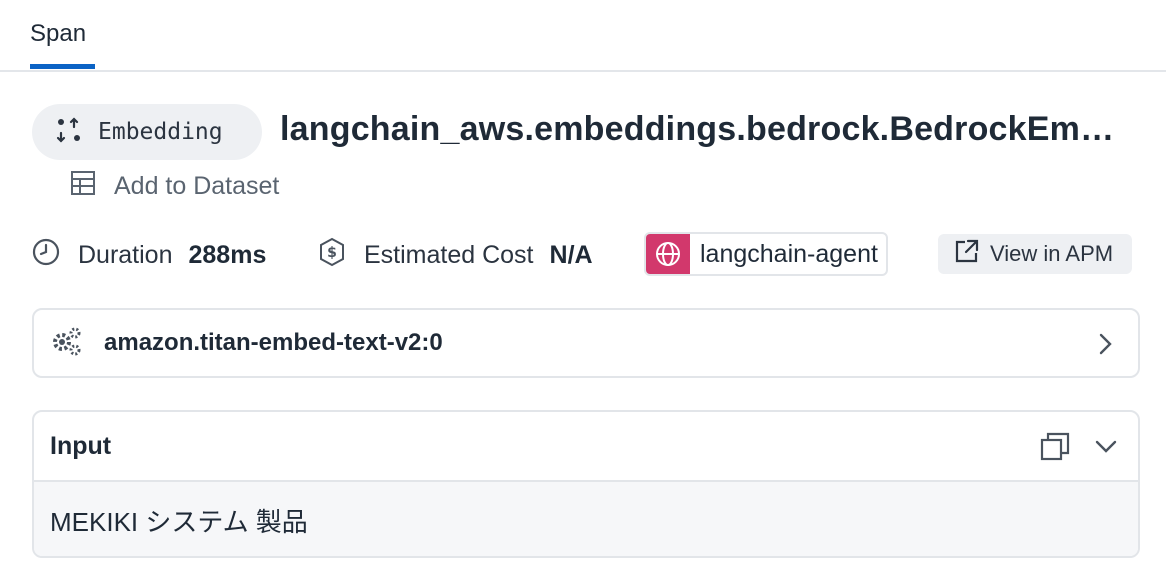 This screenshot has height=582, width=1166. What do you see at coordinates (789, 253) in the screenshot?
I see `service-name: langchain-agent` at bounding box center [789, 253].